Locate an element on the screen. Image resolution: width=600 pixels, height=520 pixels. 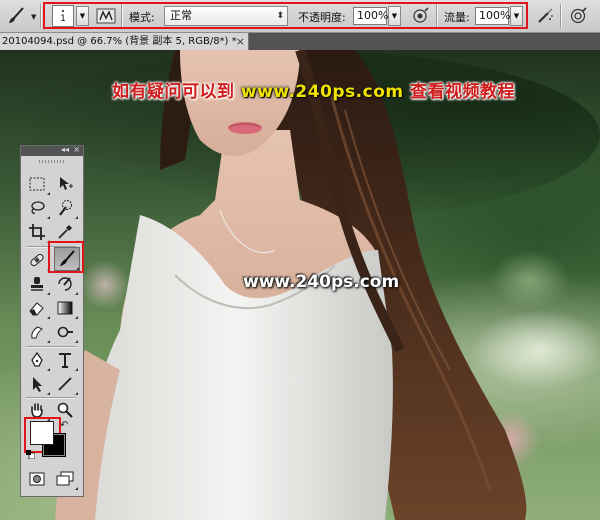
chevron-down-icon: ▼ is located at coordinates (34, 17).